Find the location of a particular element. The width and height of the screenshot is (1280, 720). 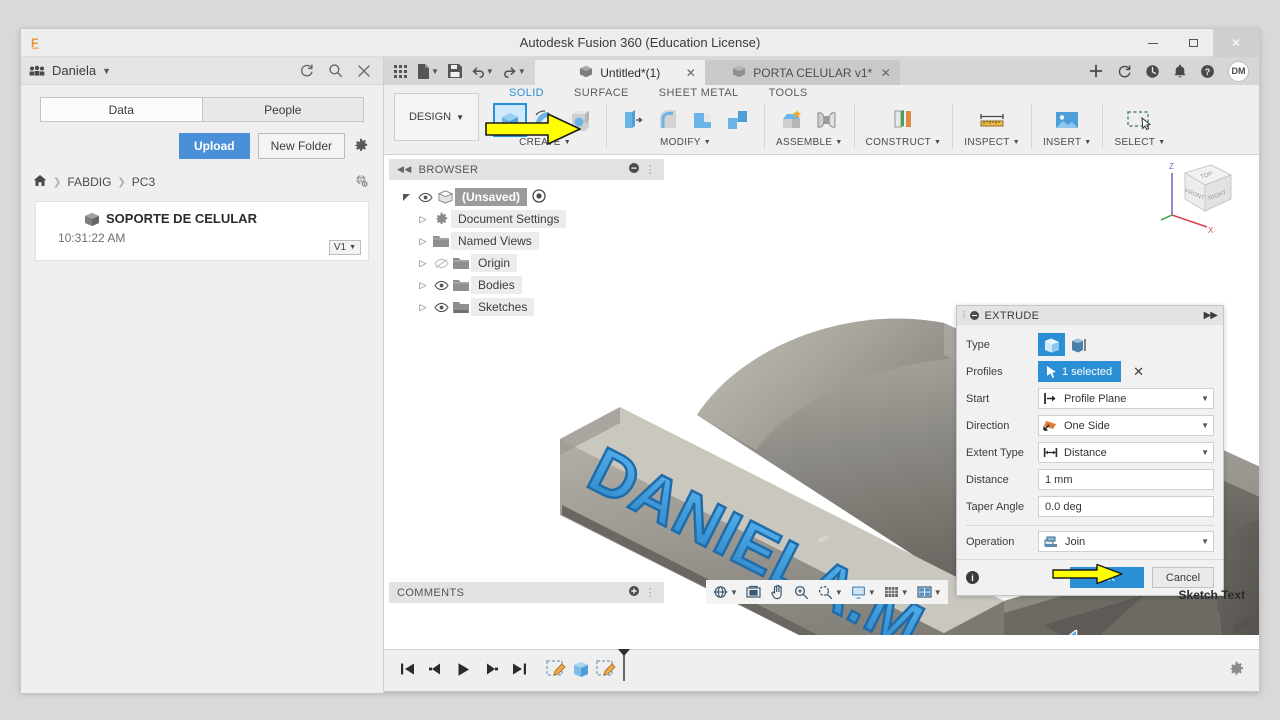

taper-angle-input: 0.0 deg is located at coordinates (1126, 506).